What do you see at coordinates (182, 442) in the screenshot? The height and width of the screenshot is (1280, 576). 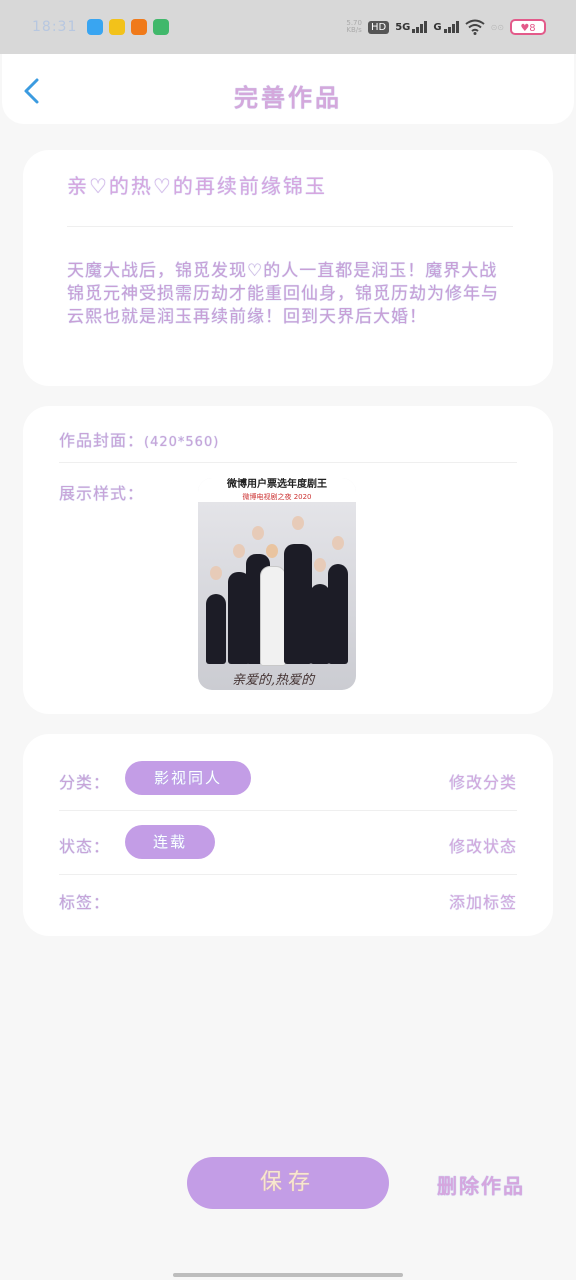 I see `cover-size-hint: (420*560)` at bounding box center [182, 442].